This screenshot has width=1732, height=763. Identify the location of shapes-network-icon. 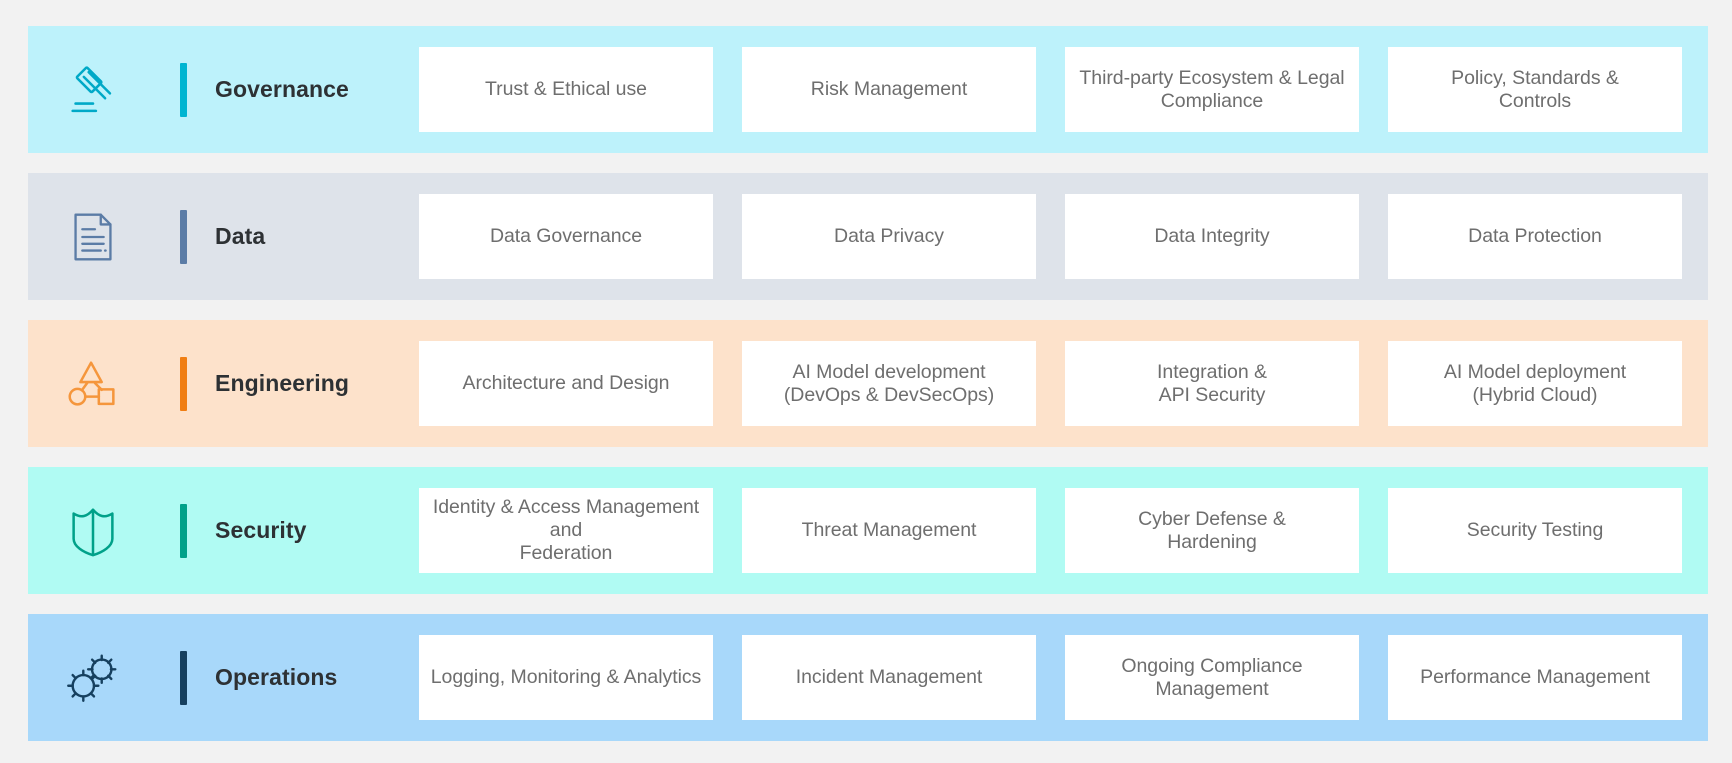
(121, 384).